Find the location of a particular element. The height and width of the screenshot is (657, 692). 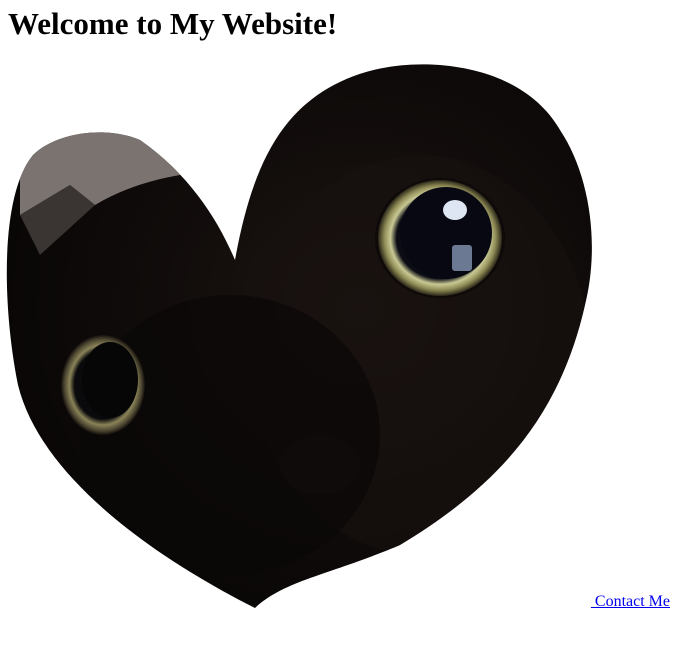

contact-me-link: Contact Me is located at coordinates (630, 602).